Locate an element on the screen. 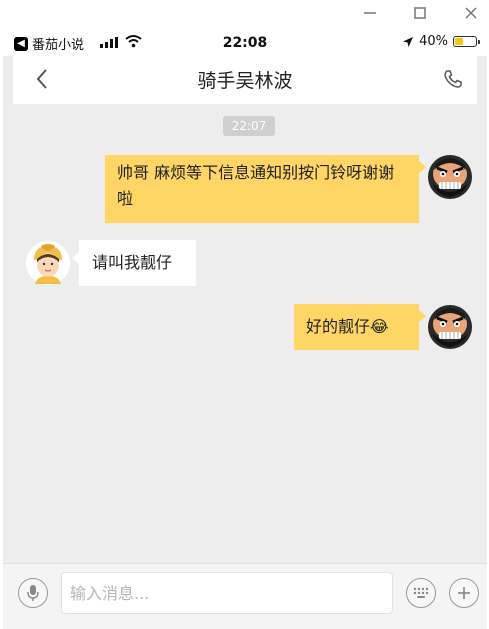 The image size is (489, 629). message-bubble-incoming: 请叫我靓仔 is located at coordinates (137, 263).